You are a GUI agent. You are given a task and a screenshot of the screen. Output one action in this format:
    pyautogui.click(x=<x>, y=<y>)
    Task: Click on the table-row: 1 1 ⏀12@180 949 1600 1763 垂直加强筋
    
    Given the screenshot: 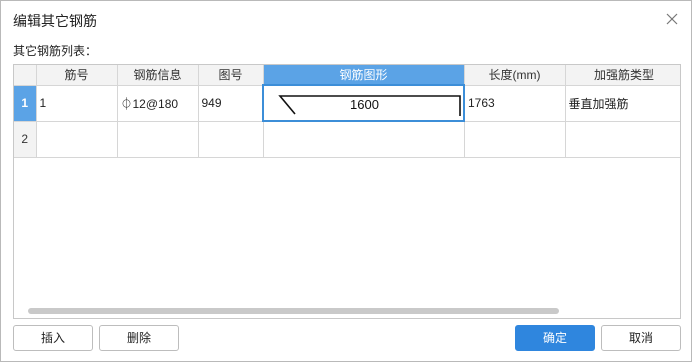 What is the action you would take?
    pyautogui.click(x=347, y=103)
    